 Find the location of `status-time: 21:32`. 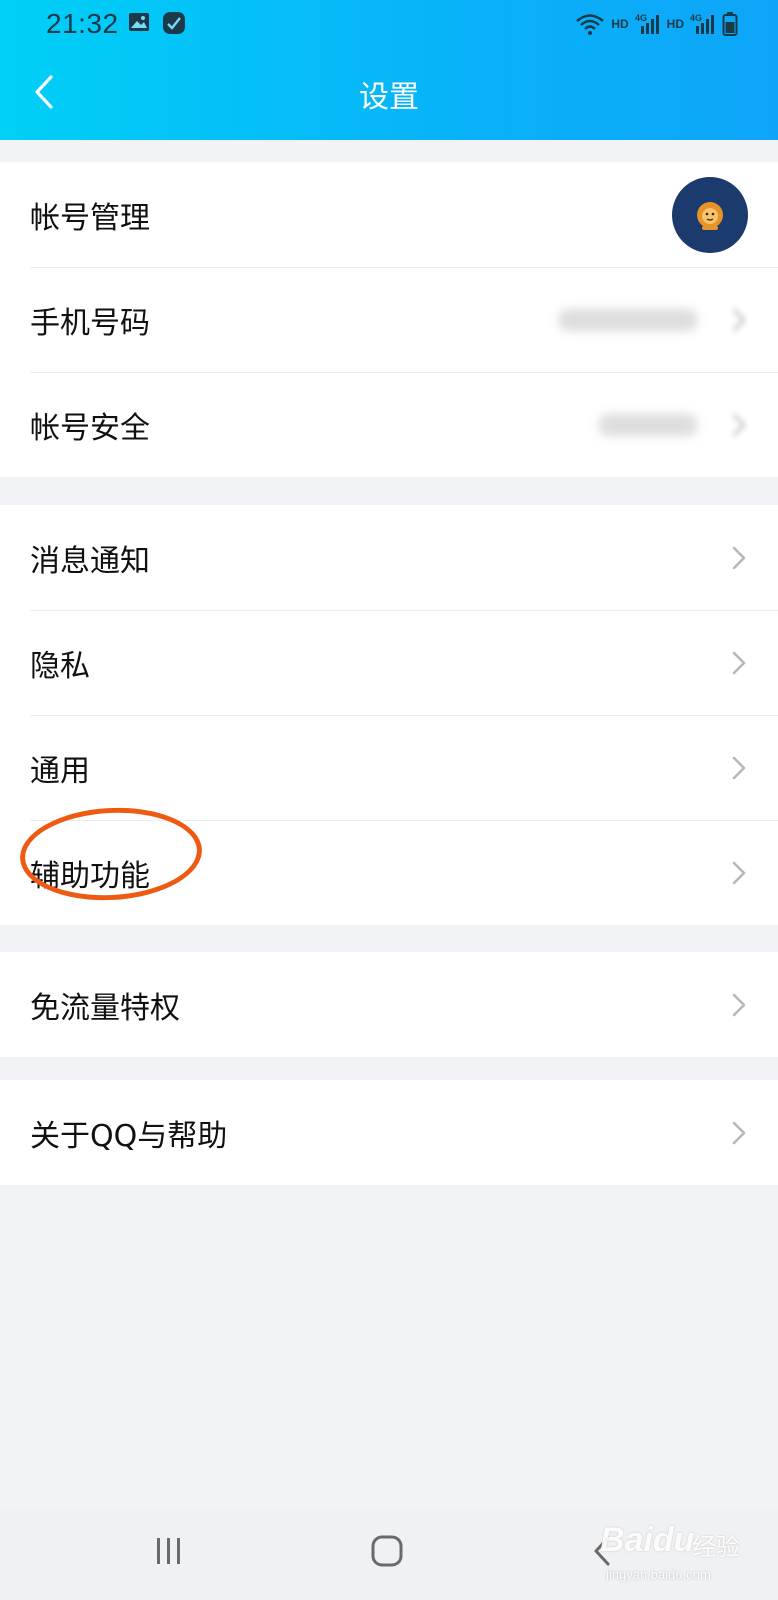

status-time: 21:32 is located at coordinates (82, 23).